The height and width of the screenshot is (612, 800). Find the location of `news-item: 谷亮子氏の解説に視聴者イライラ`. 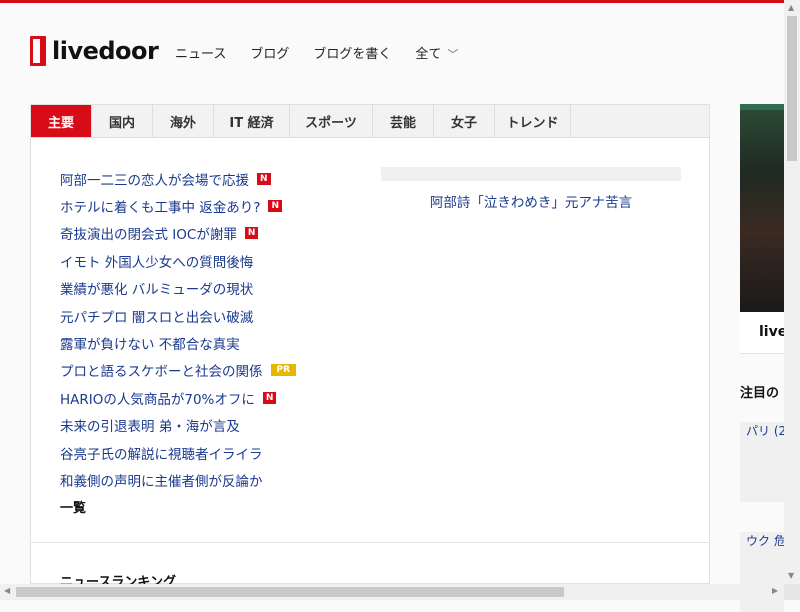

news-item: 谷亮子氏の解説に視聴者イライラ is located at coordinates (210, 452).